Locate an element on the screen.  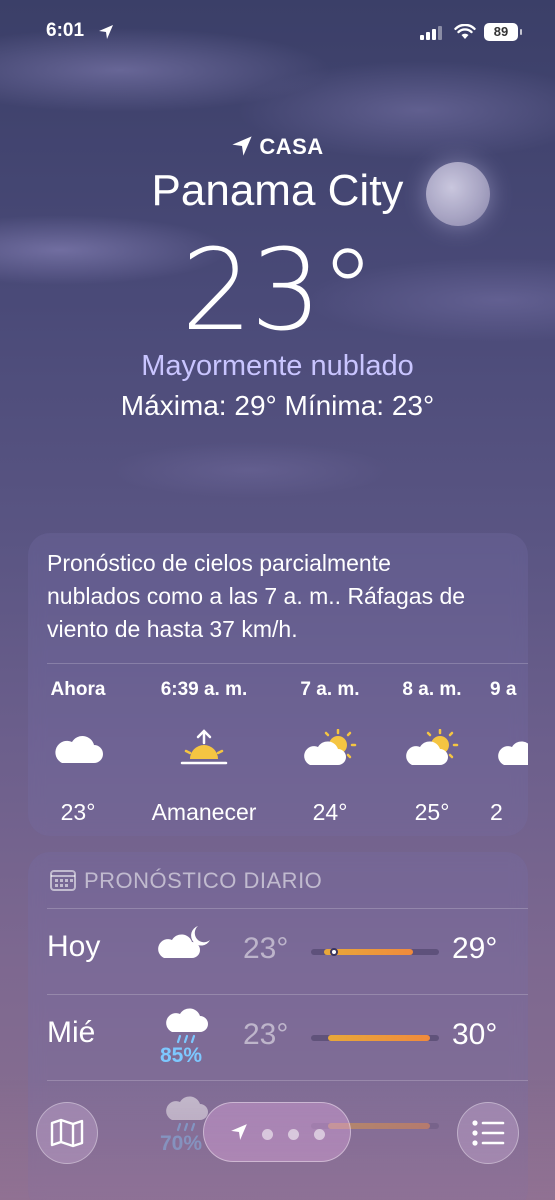
day-name: Hoy is located at coordinates (74, 946).